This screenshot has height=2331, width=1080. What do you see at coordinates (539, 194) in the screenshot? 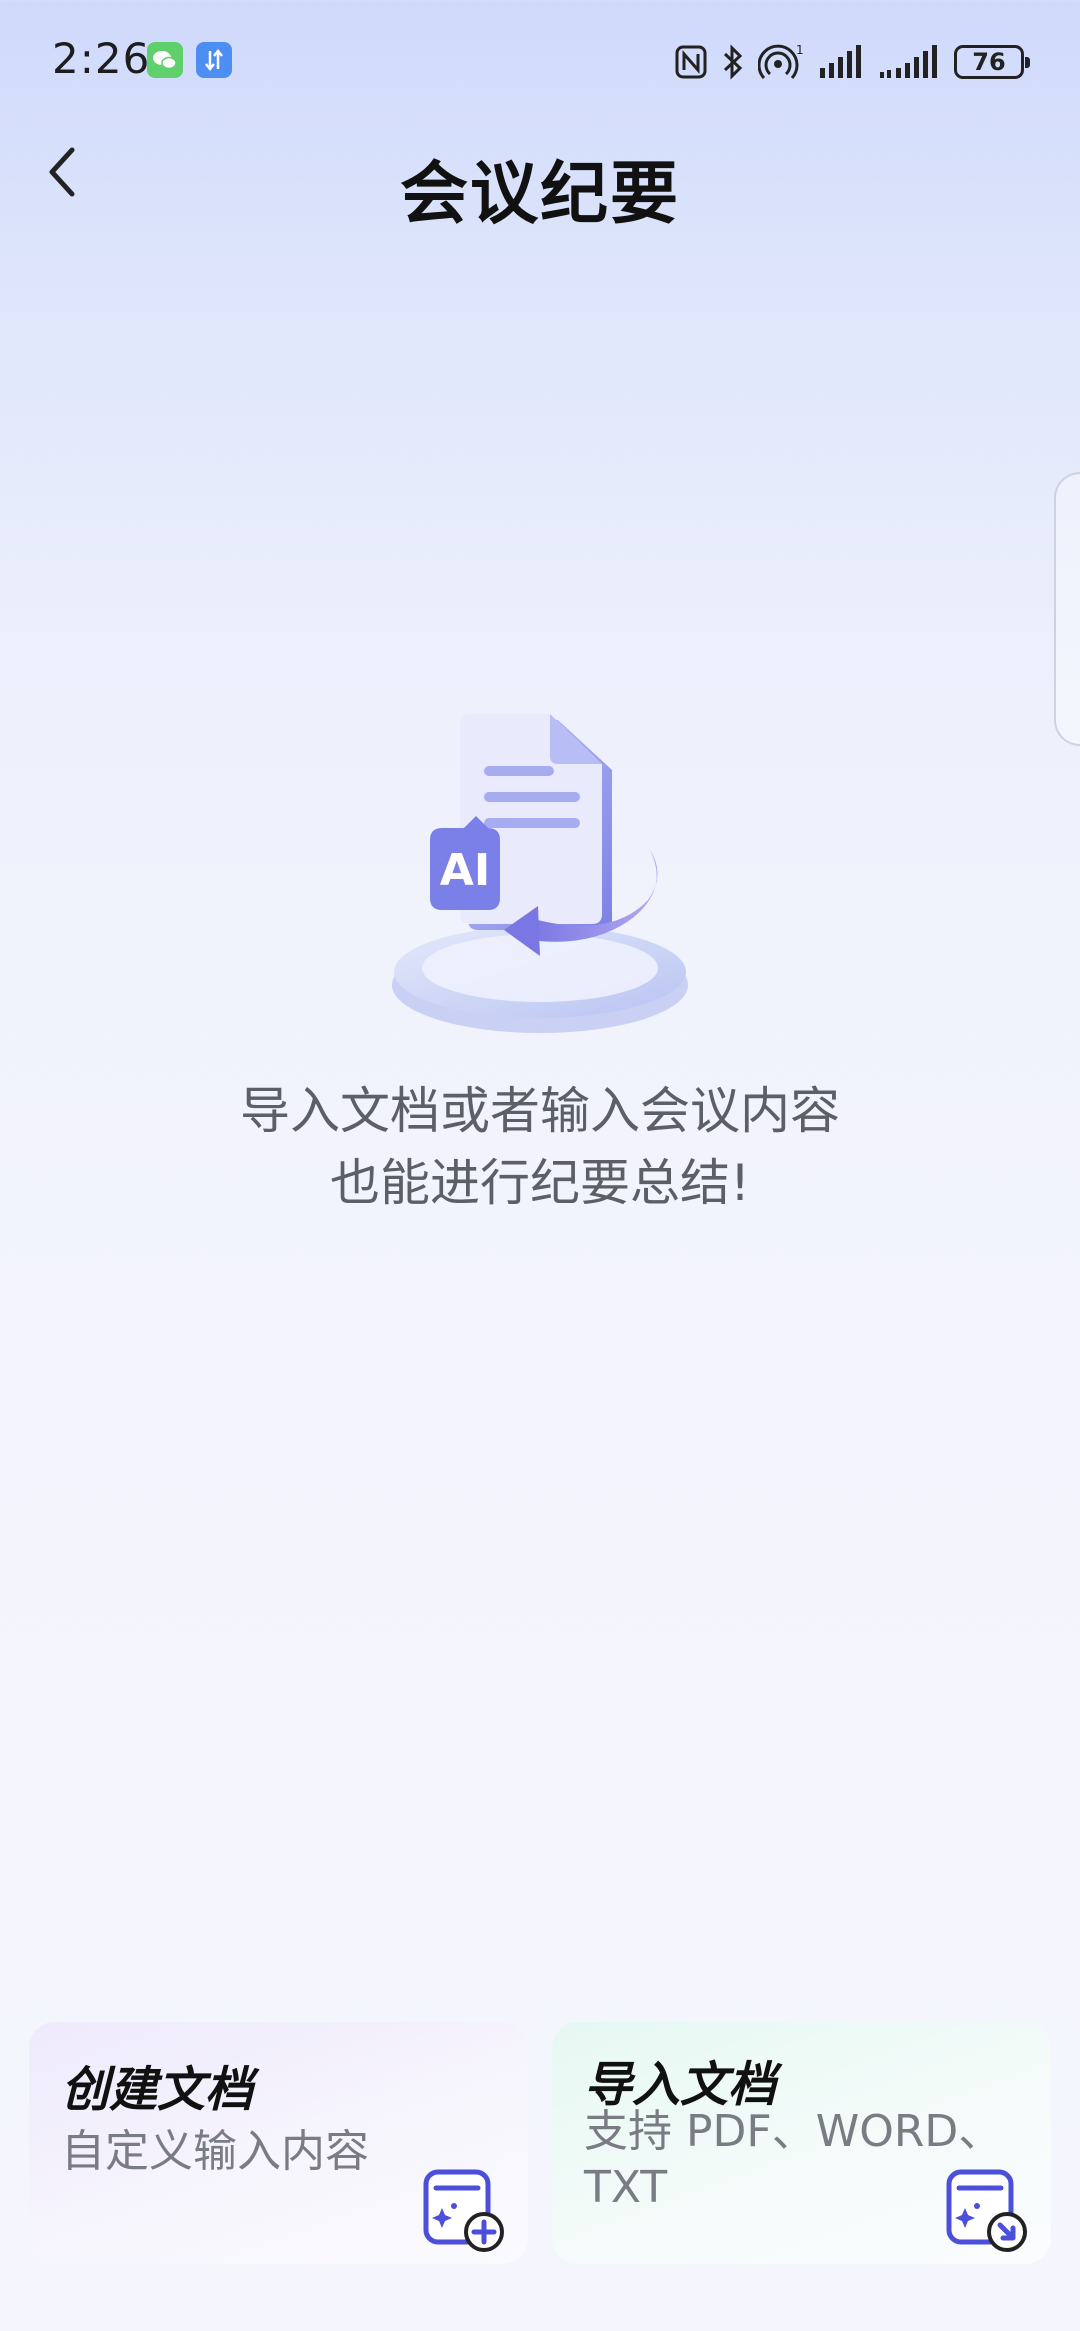
I see `page-title: 会议纪要` at bounding box center [539, 194].